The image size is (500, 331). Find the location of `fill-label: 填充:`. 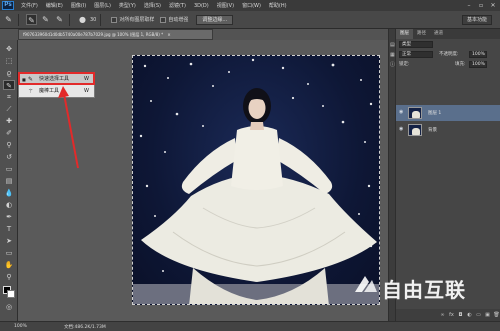

fill-label: 填充: is located at coordinates (460, 64).